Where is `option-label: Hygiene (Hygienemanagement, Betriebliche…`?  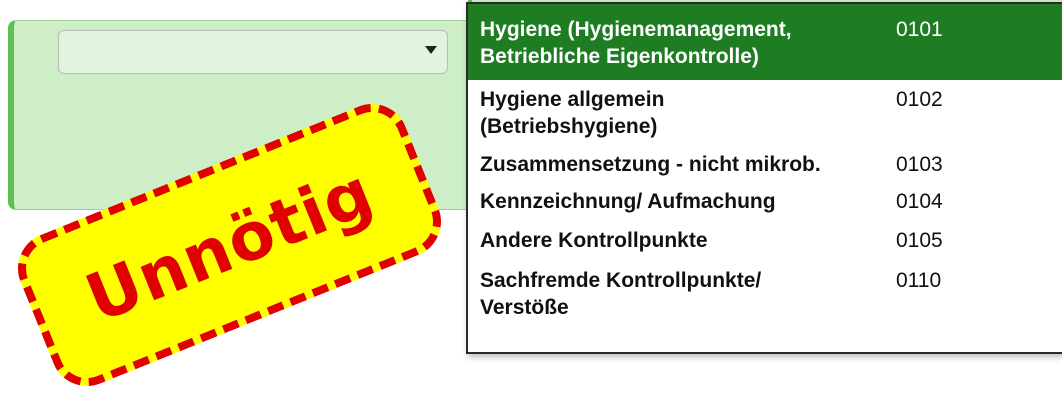 option-label: Hygiene (Hygienemanagement, Betriebliche… is located at coordinates (636, 43).